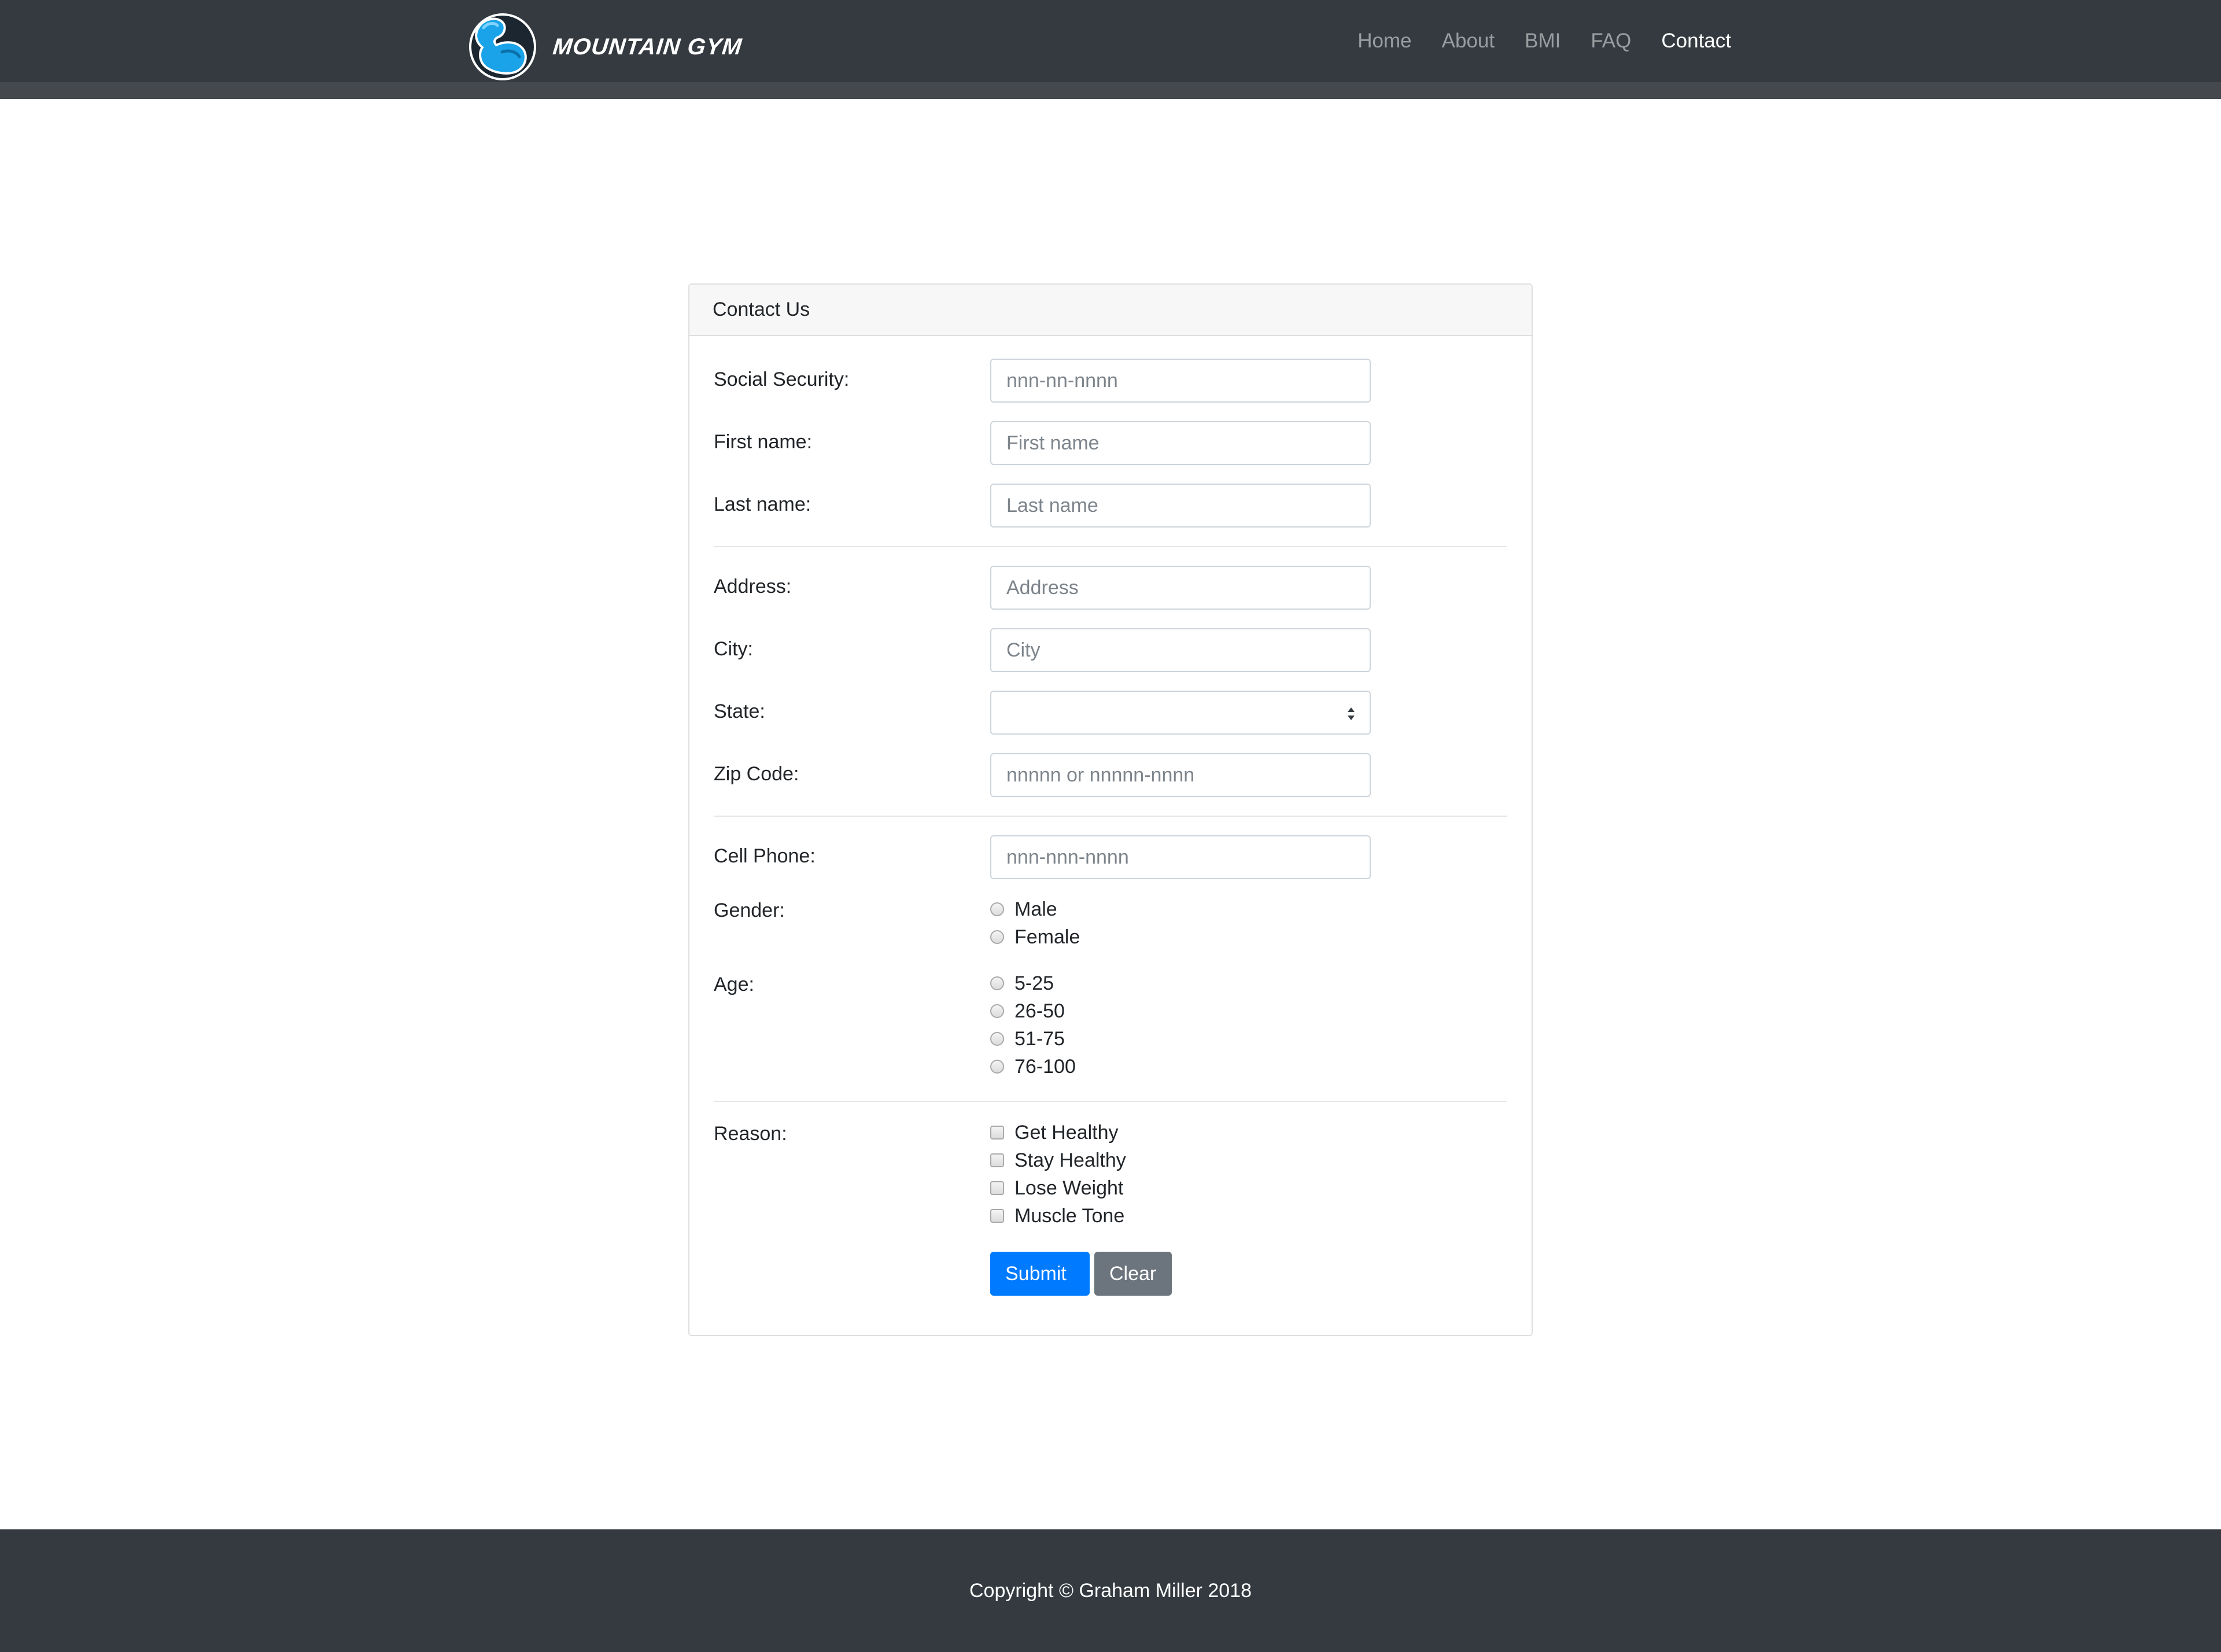 The width and height of the screenshot is (2221, 1652). Describe the element at coordinates (502, 46) in the screenshot. I see `flexed-arm-icon` at that location.